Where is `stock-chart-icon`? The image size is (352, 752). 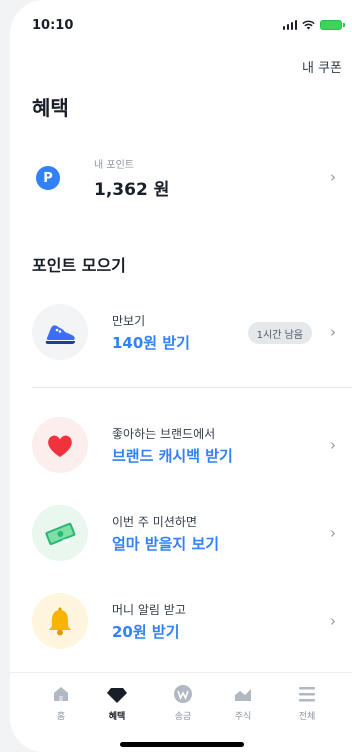 stock-chart-icon is located at coordinates (243, 695).